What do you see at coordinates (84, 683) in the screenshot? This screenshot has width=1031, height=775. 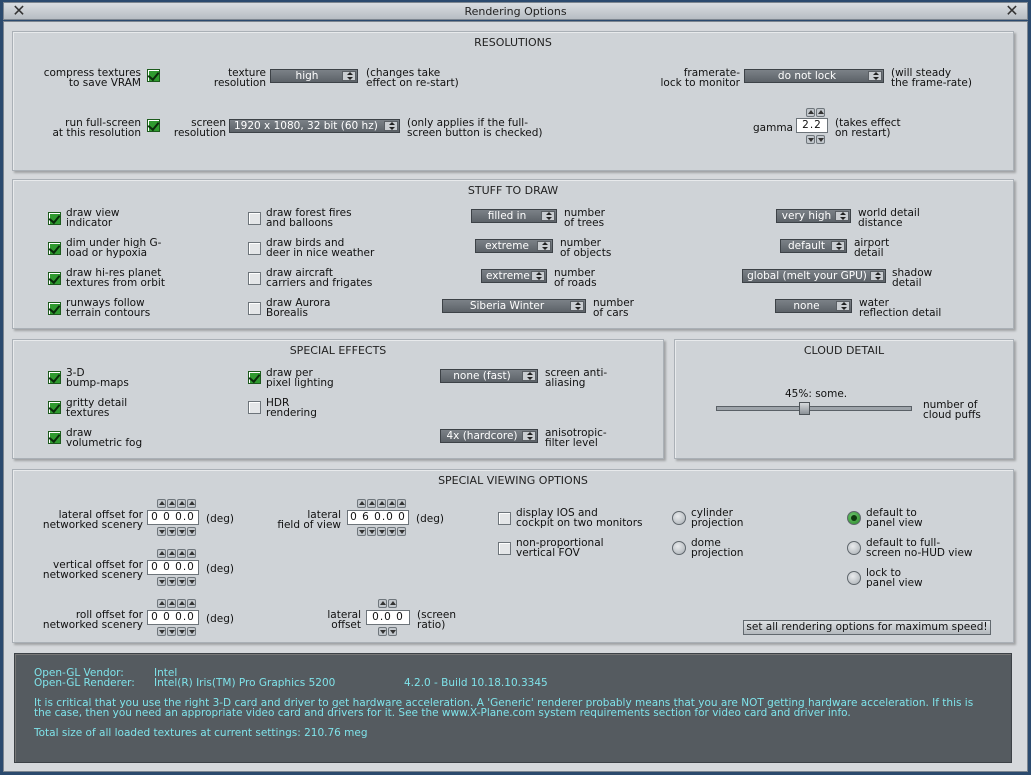 I see `renderer-key: Open-GL Renderer:` at bounding box center [84, 683].